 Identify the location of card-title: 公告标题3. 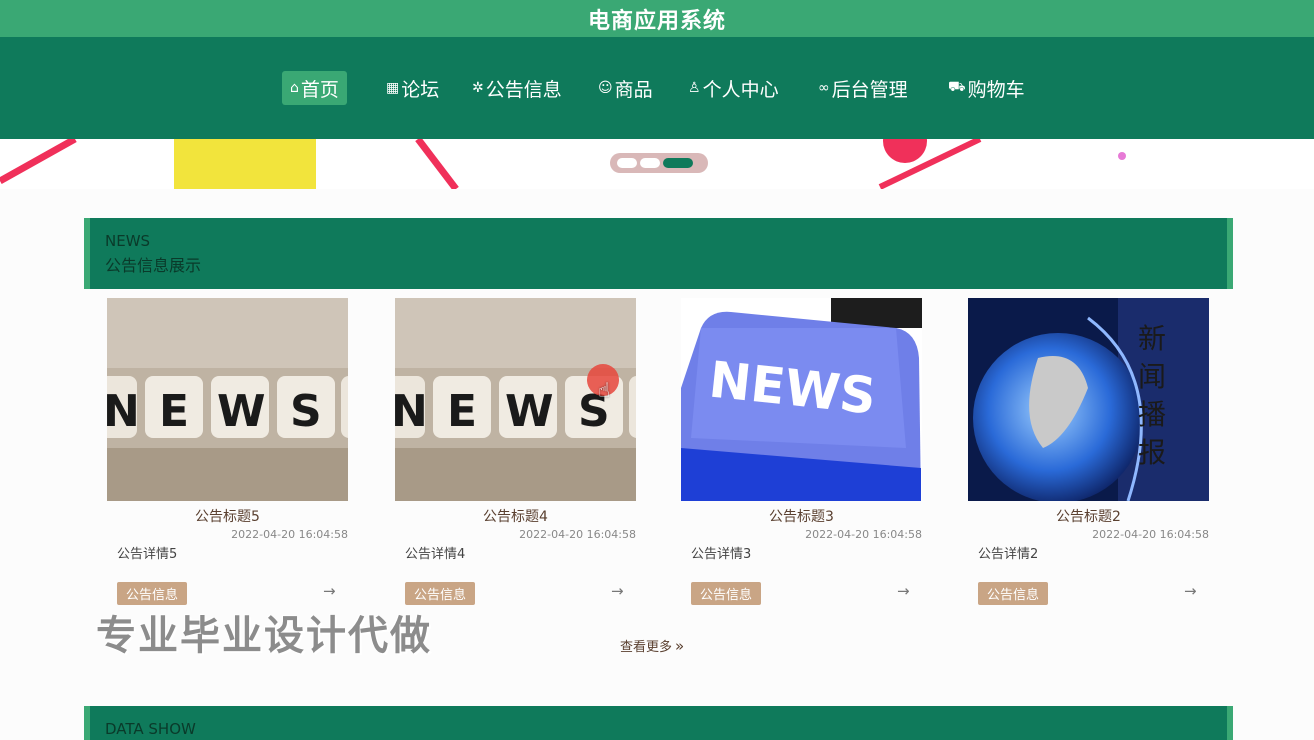
(801, 516).